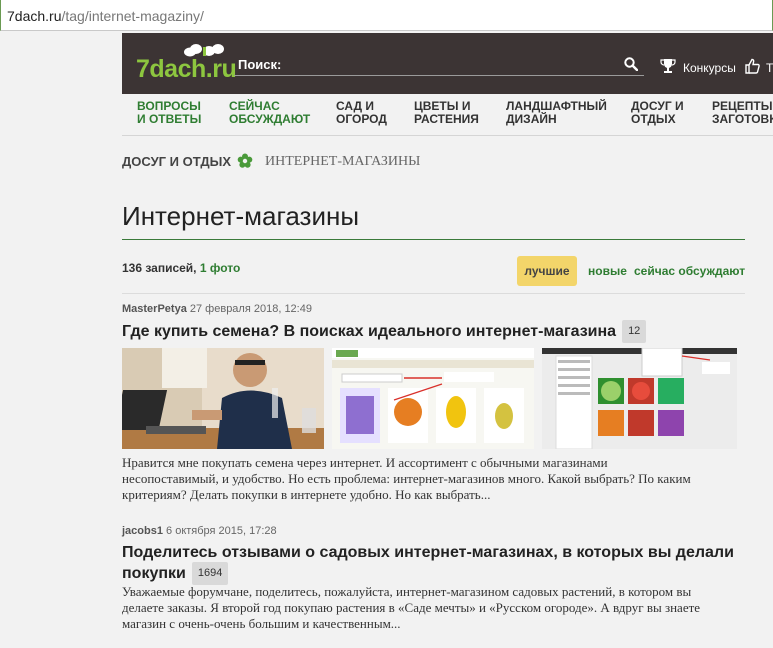 This screenshot has height=648, width=773. I want to click on browser-address-bar: 7dach.ru/tag/internet-magaziny/, so click(386, 15).